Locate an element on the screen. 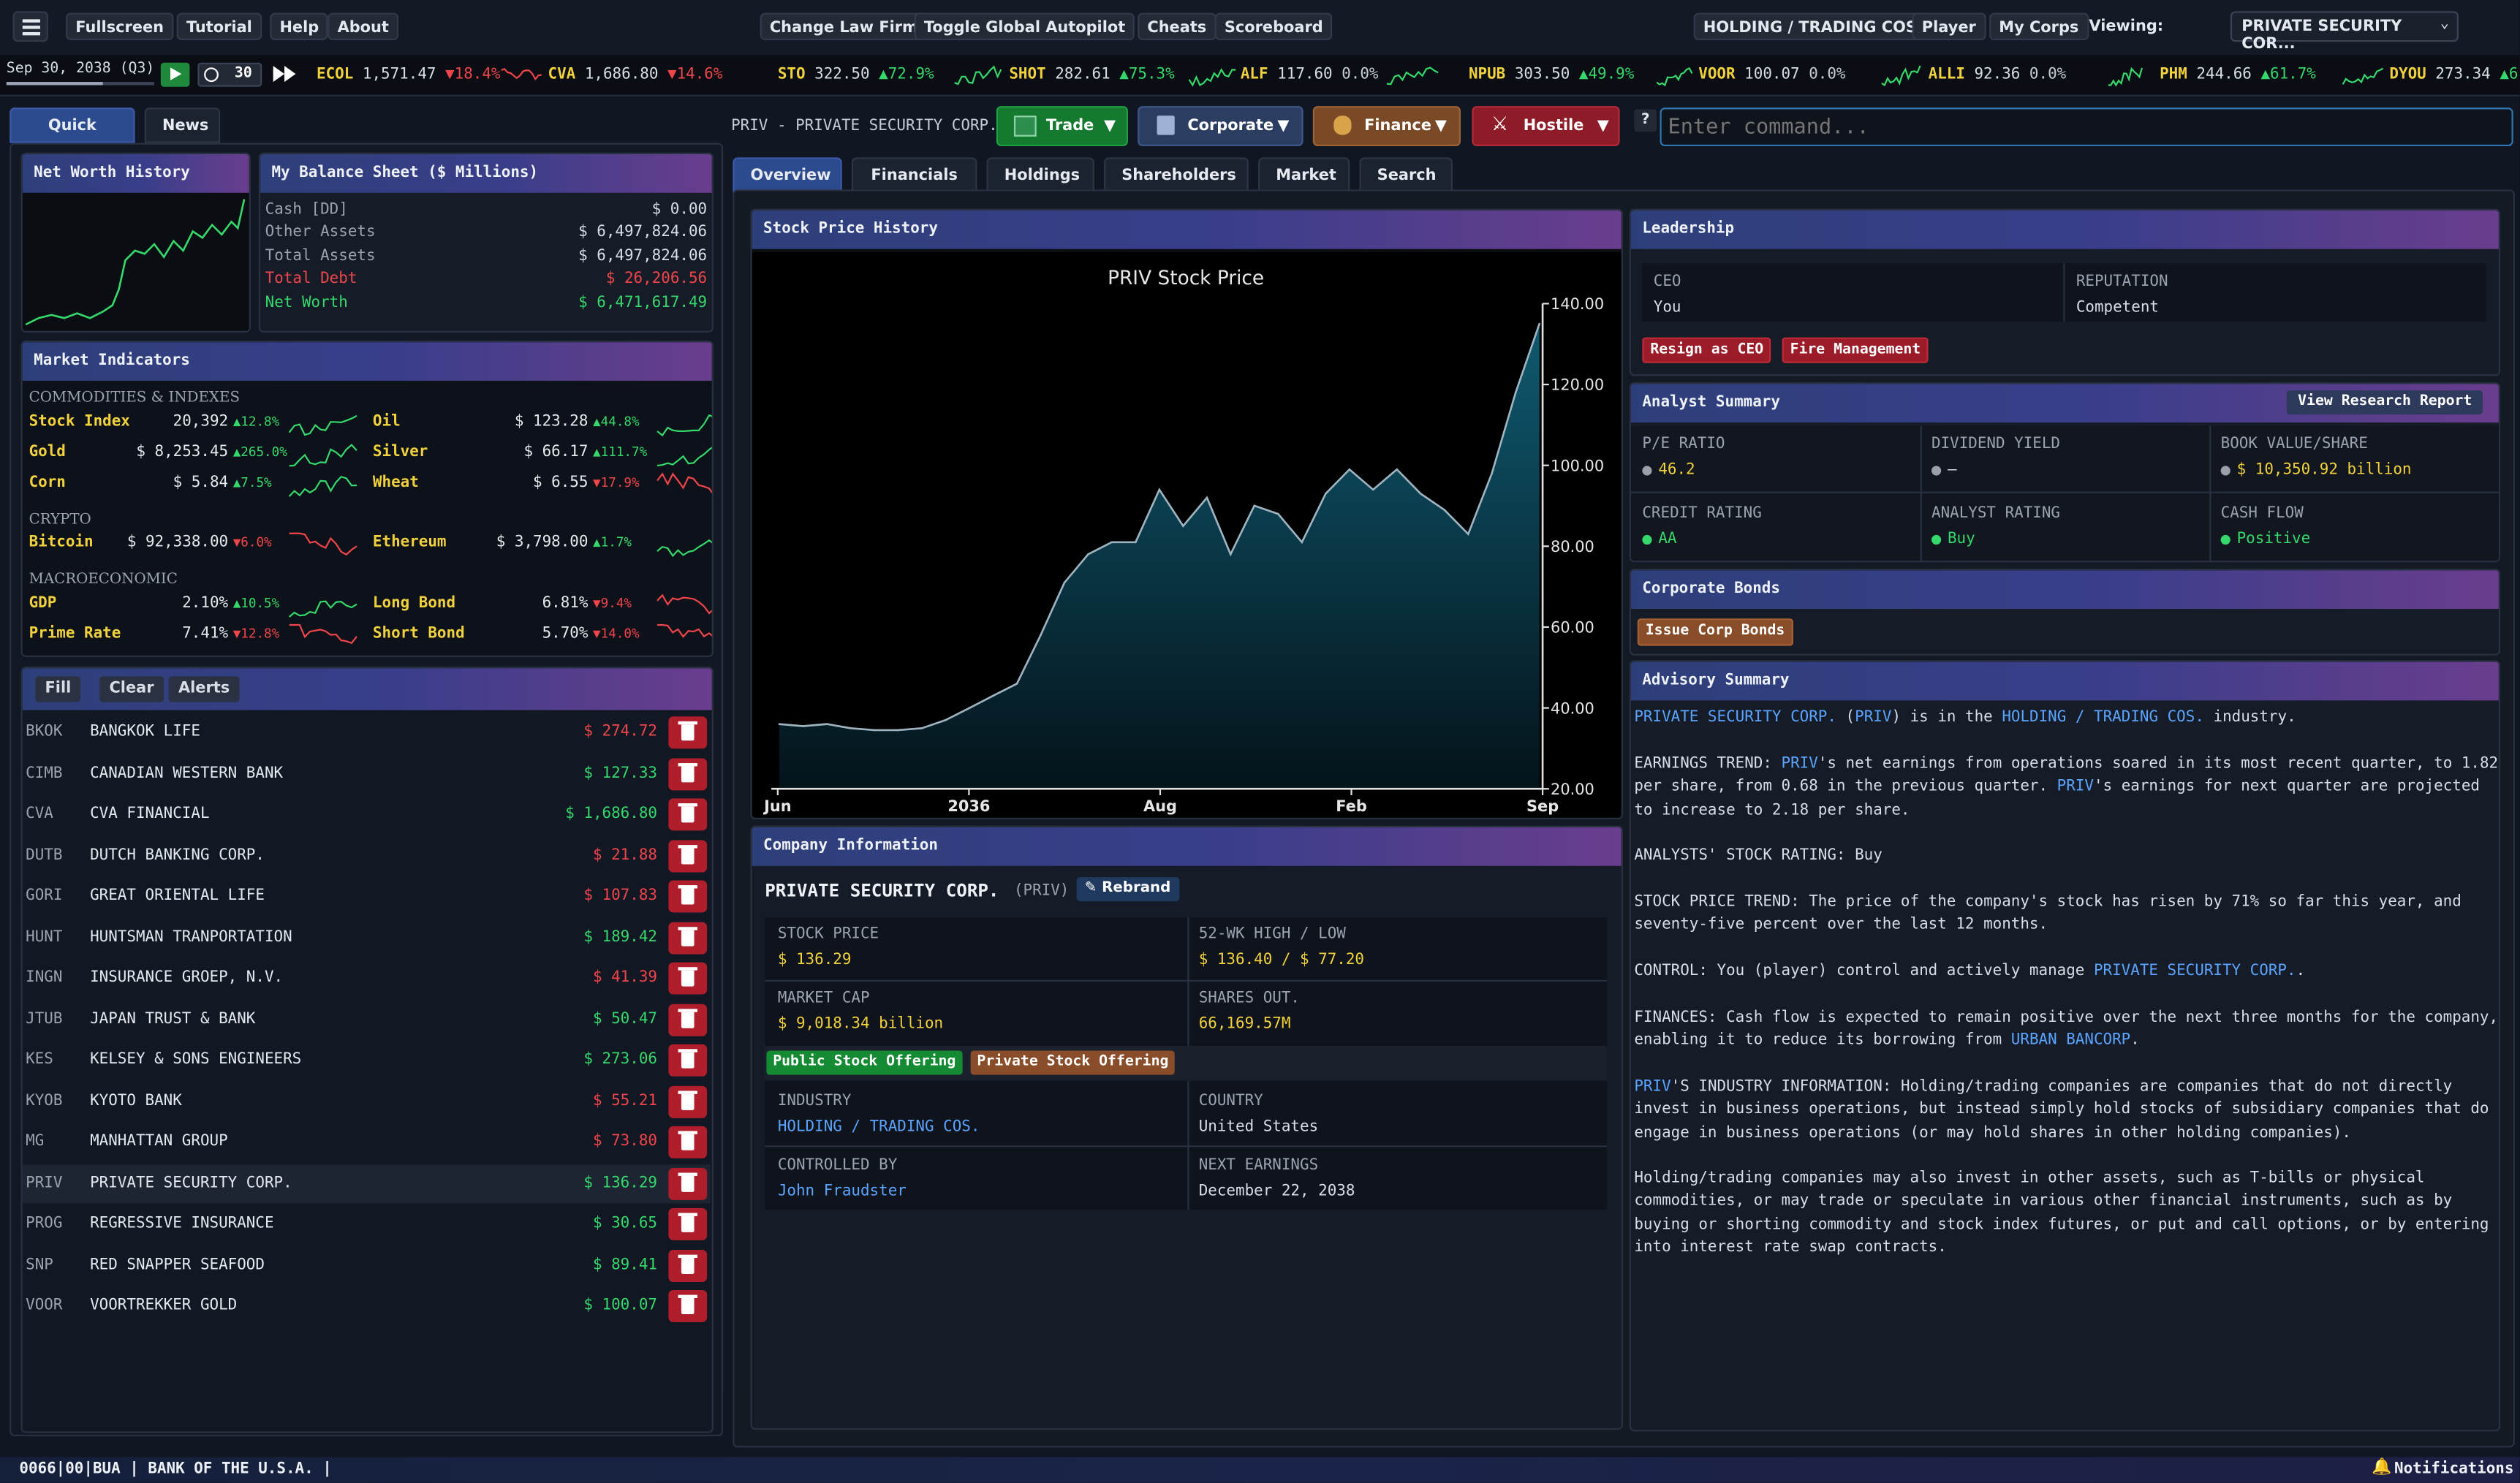  bell-icon: 🔔 is located at coordinates (2381, 1467).